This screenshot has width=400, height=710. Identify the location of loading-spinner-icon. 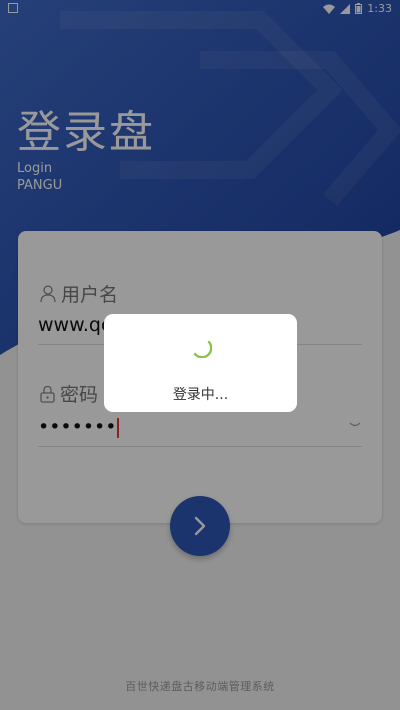
(202, 349).